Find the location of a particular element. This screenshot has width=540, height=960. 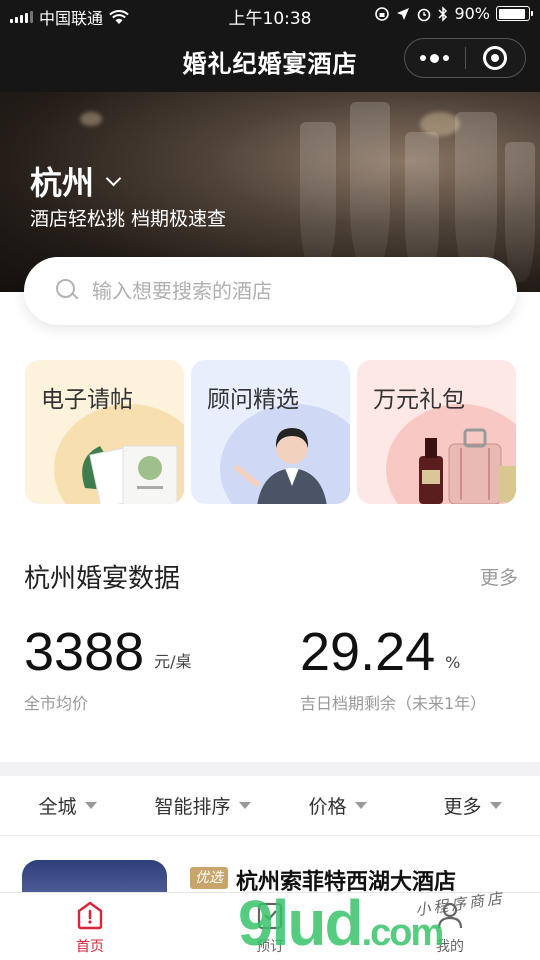

home-icon is located at coordinates (90, 915).